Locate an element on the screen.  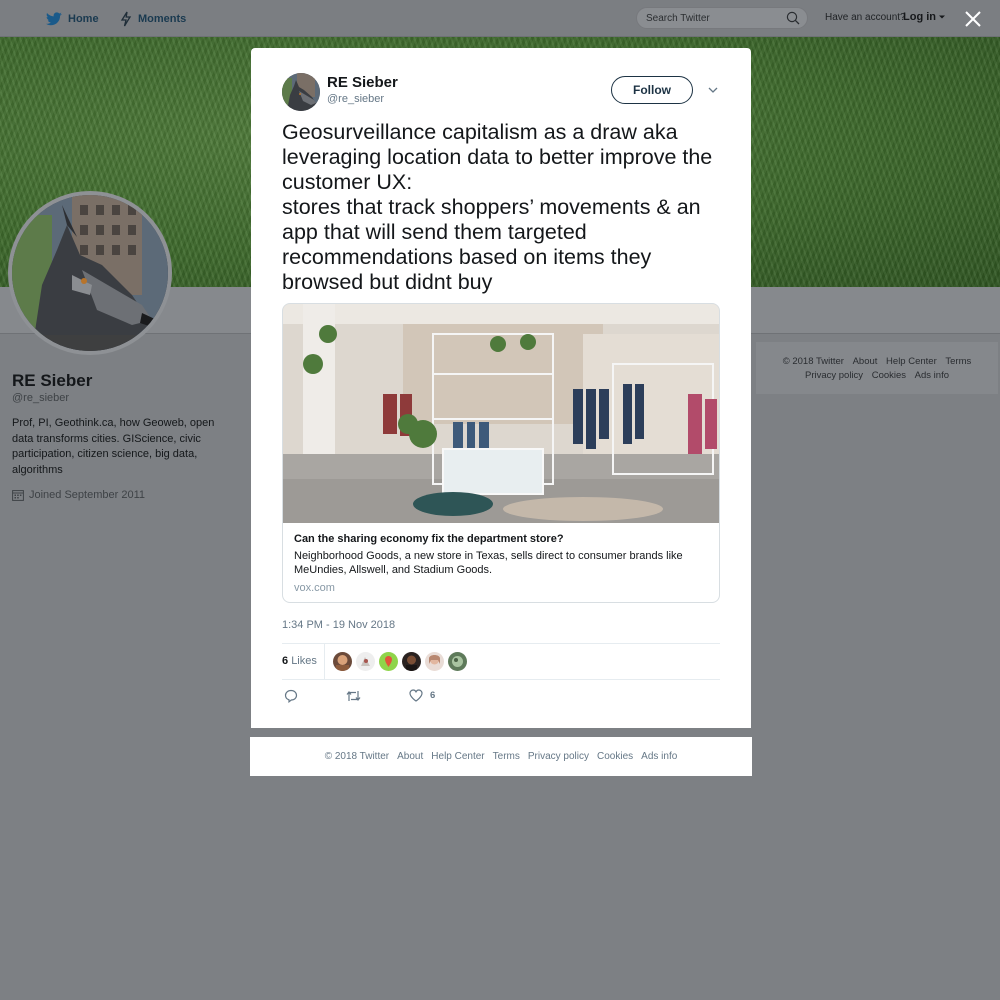
retweet-icon is located at coordinates (353, 696).